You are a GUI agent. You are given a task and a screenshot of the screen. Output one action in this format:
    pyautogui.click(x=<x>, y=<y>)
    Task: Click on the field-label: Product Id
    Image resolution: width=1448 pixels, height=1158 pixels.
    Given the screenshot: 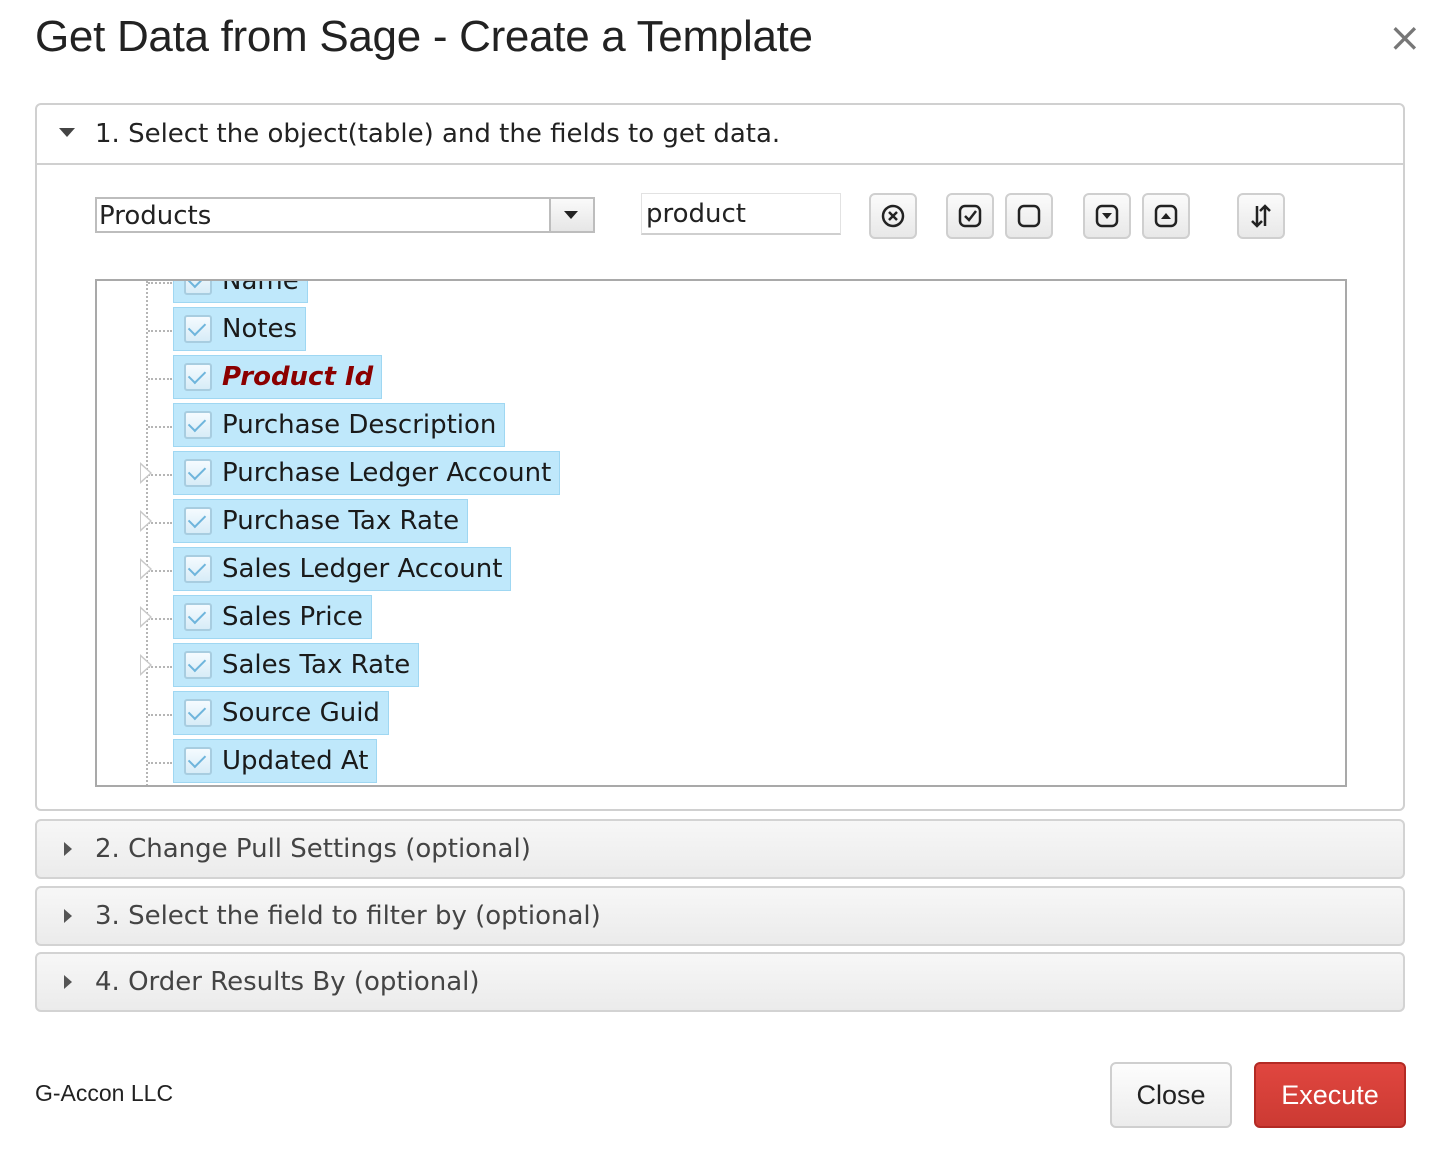 What is the action you would take?
    pyautogui.click(x=298, y=377)
    